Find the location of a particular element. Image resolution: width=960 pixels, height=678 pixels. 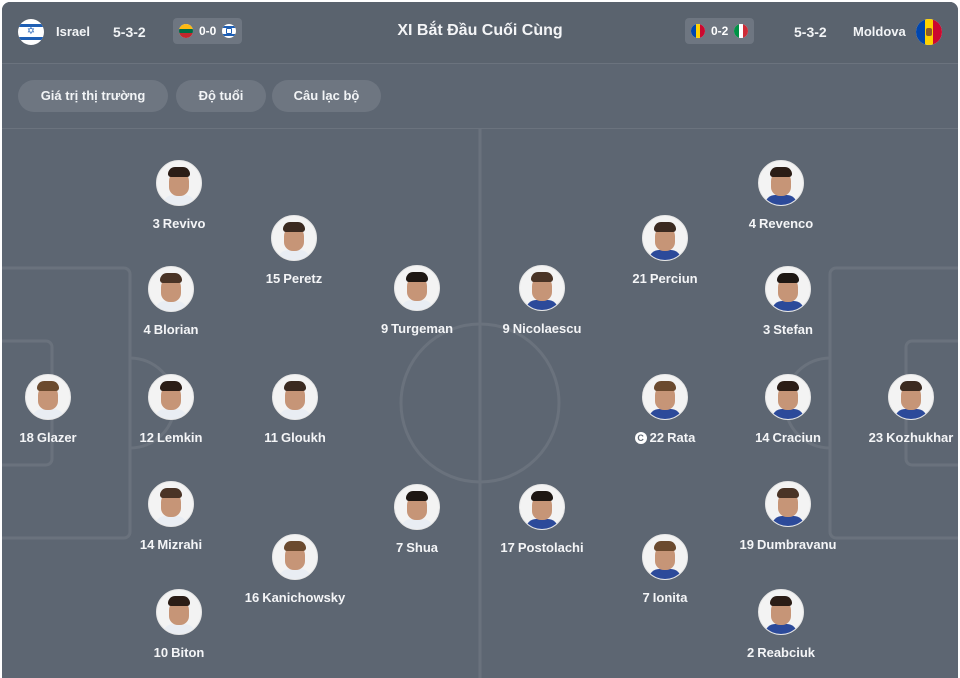

player-name: Gloukh is located at coordinates (303, 437).